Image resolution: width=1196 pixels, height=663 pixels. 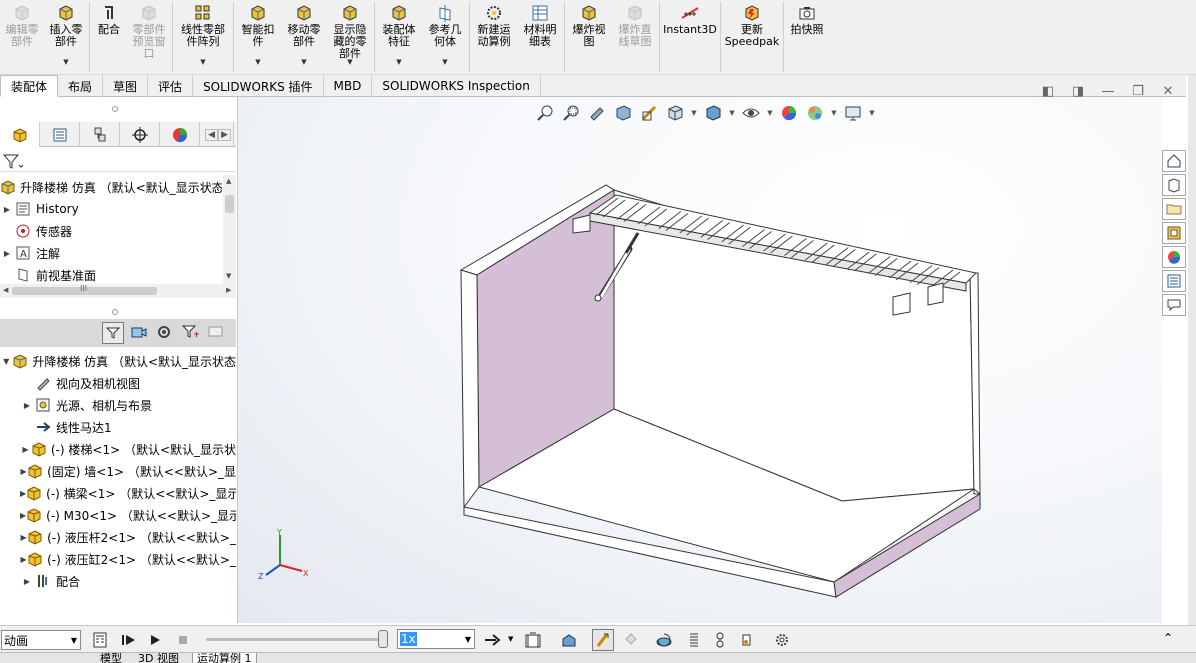 I want to click on ribbon-button-smart-fasteners: 智能扣 件 ▼, so click(x=258, y=36).